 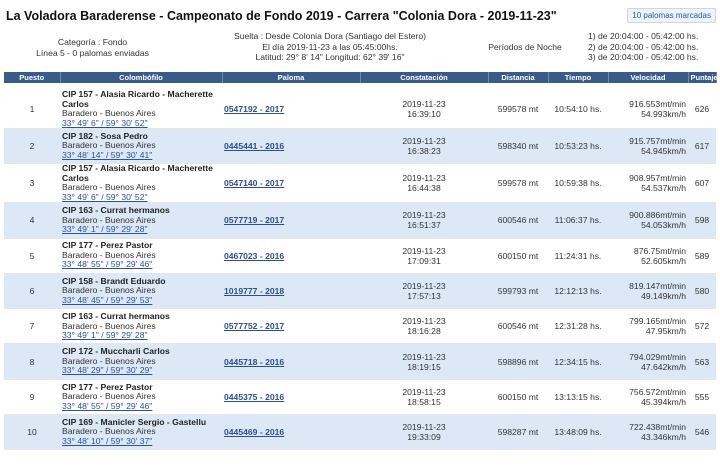 I want to click on arrival-time: 18:19:15, so click(x=424, y=366).